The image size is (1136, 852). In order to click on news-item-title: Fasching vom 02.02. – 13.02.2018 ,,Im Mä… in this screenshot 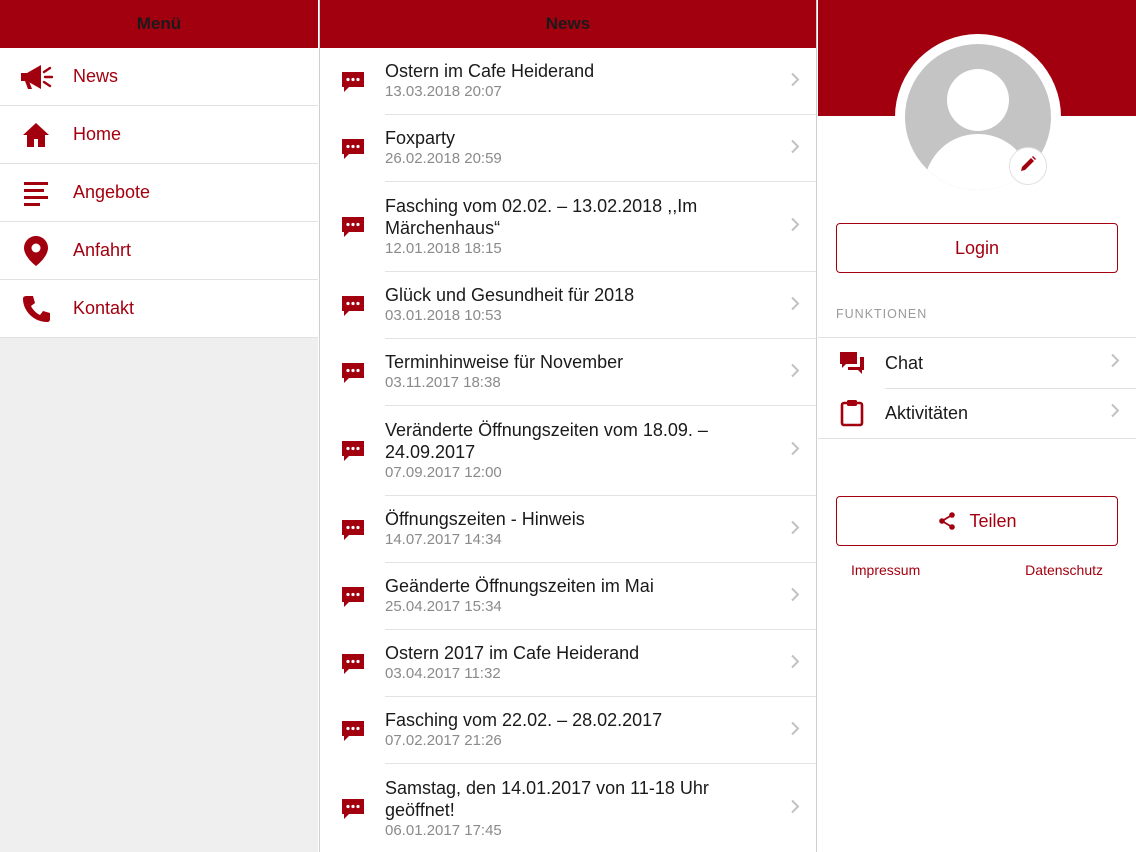, I will do `click(541, 216)`.